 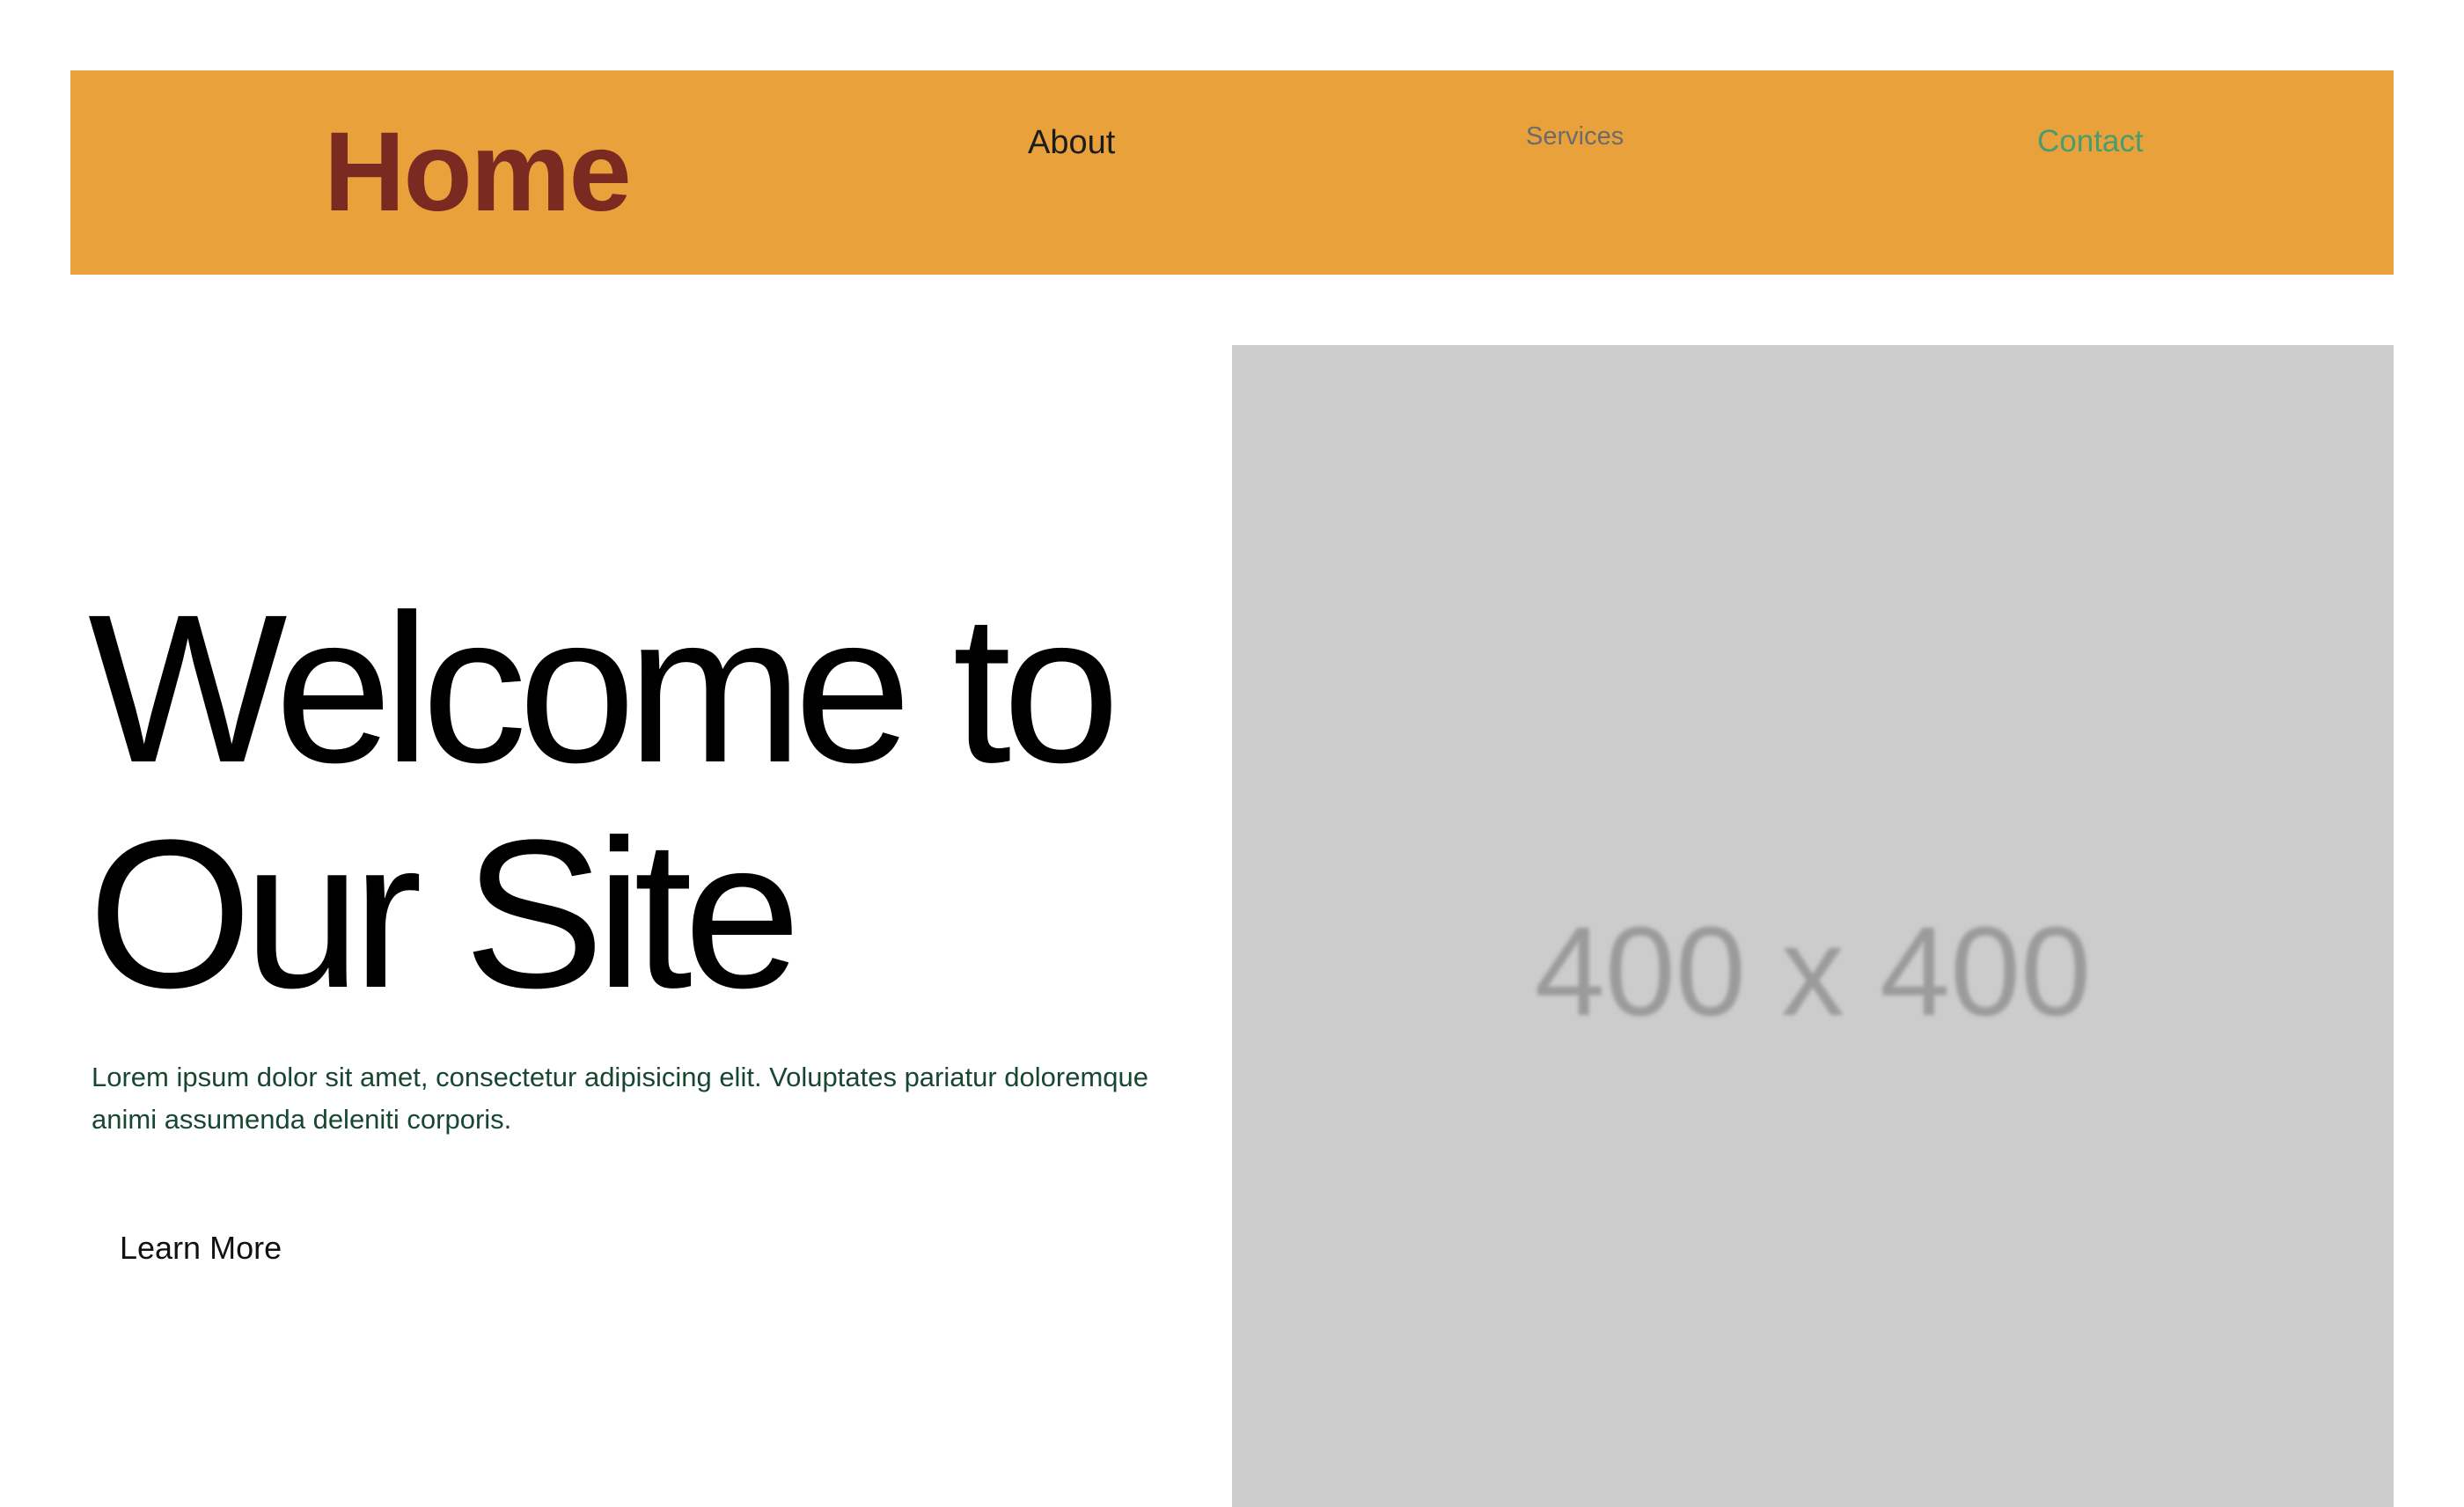 What do you see at coordinates (1813, 971) in the screenshot?
I see `placeholder-dimensions-label: 400 x 400` at bounding box center [1813, 971].